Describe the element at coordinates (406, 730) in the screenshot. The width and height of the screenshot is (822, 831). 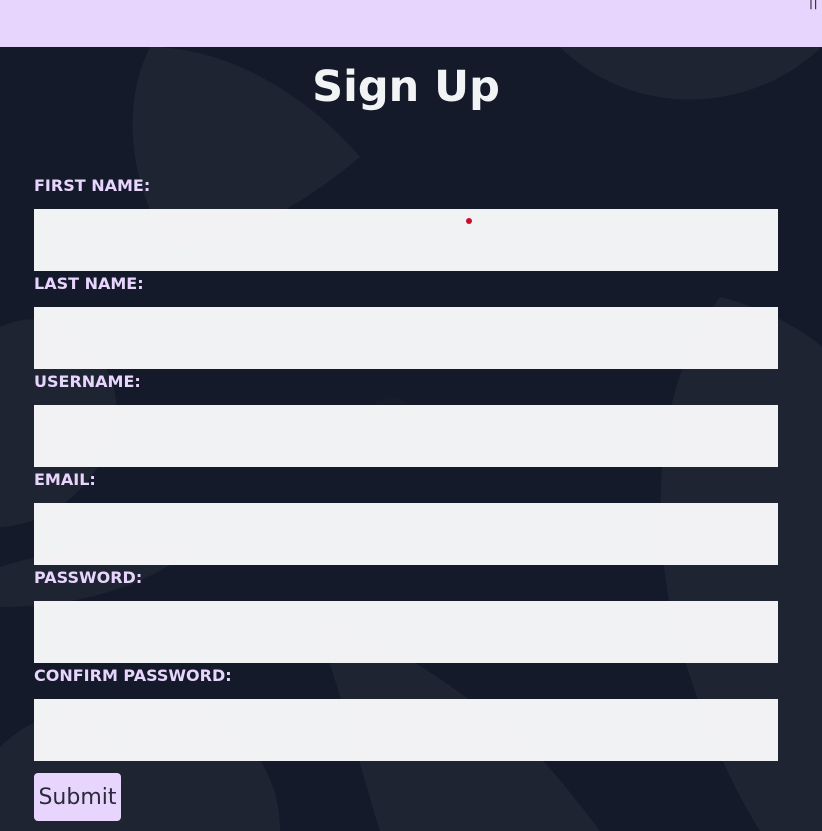
I see `confirm-password-input` at that location.